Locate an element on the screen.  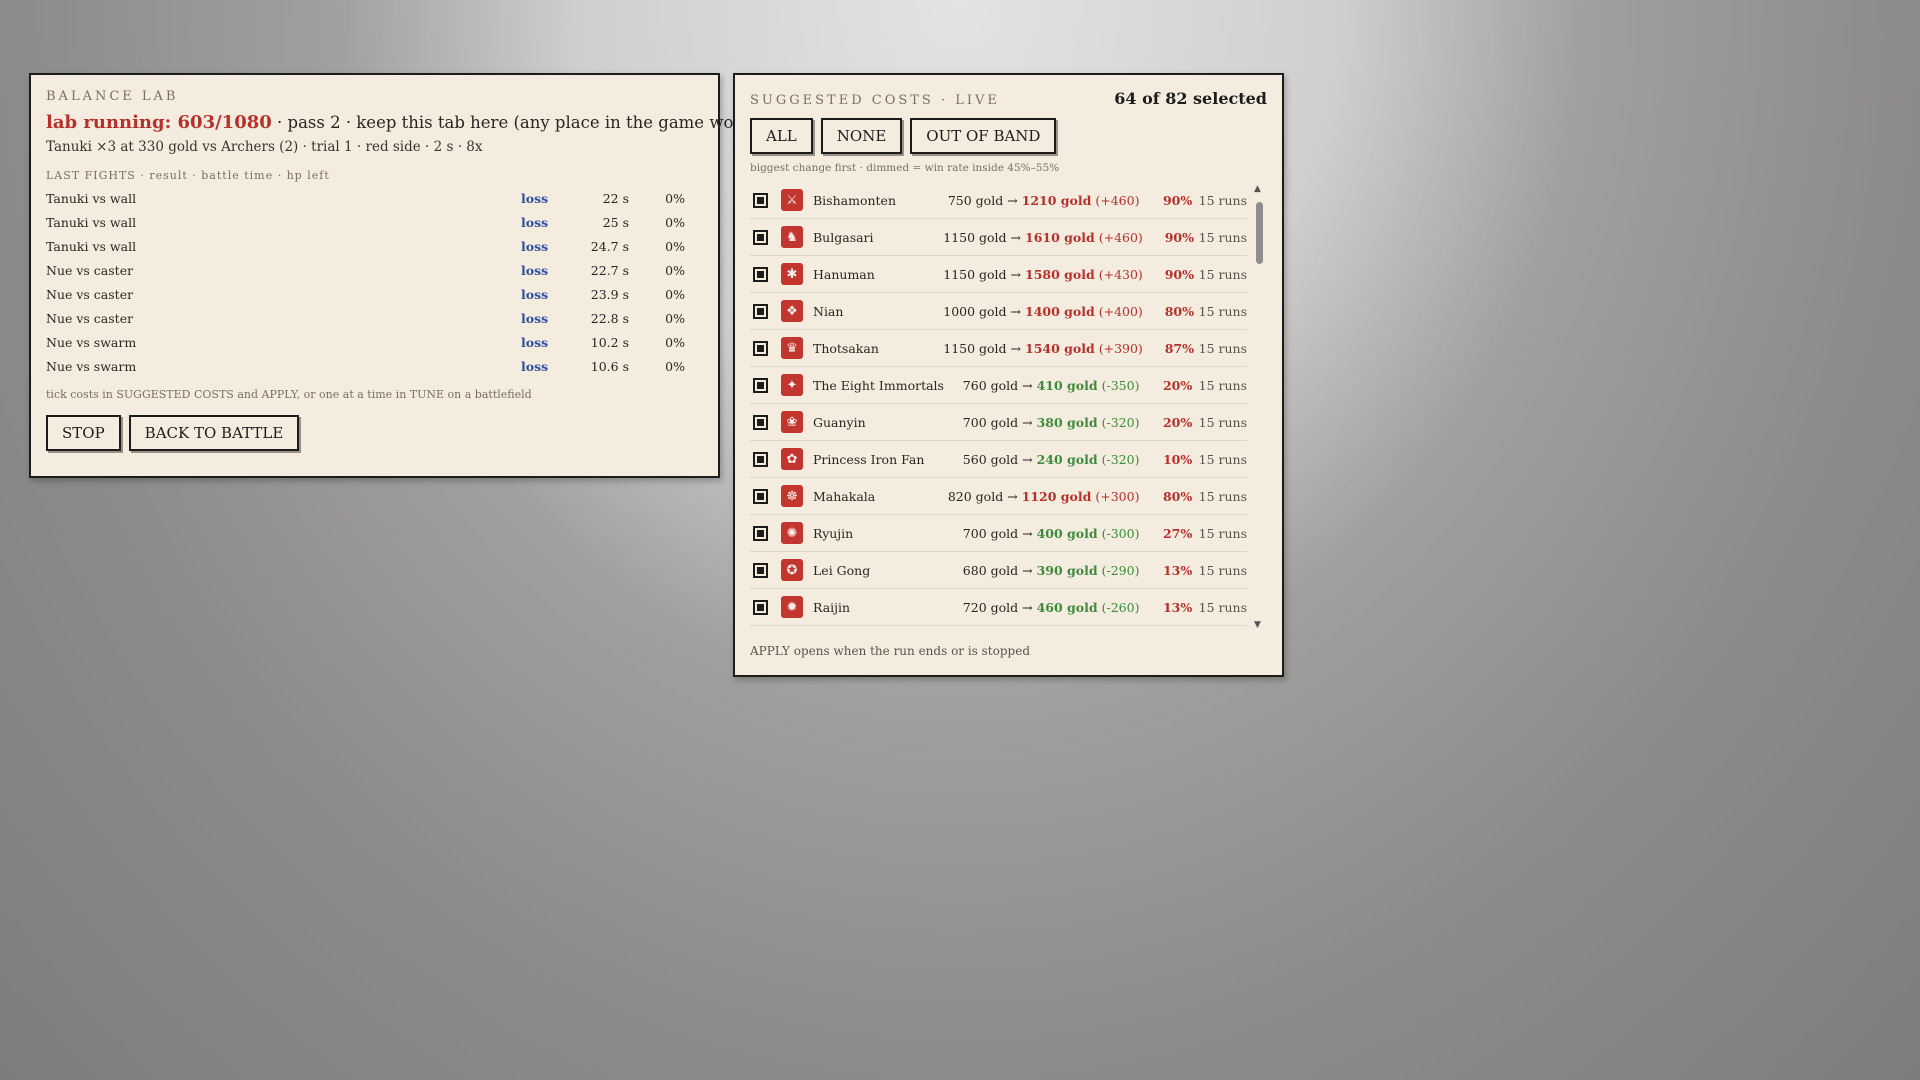
win-rate: 27% is located at coordinates (1177, 533).